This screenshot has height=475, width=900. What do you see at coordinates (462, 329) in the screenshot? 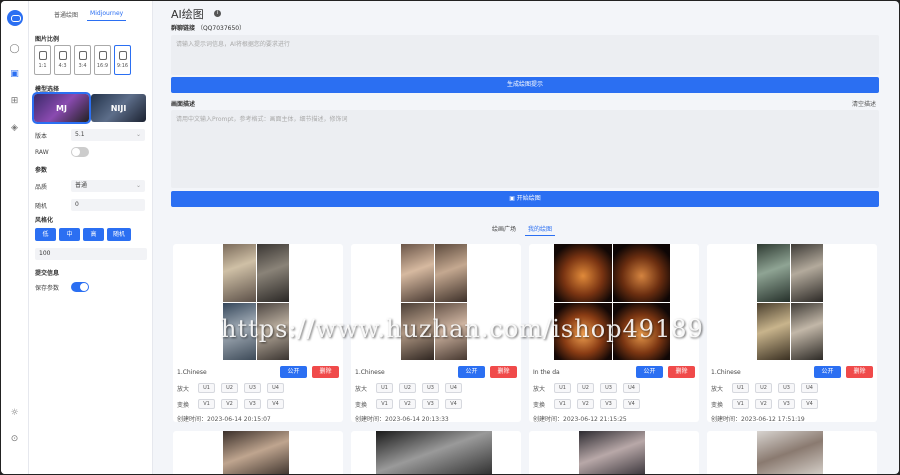
I see `watermark-text: https://www.huzhan.com/ishop49189` at bounding box center [462, 329].